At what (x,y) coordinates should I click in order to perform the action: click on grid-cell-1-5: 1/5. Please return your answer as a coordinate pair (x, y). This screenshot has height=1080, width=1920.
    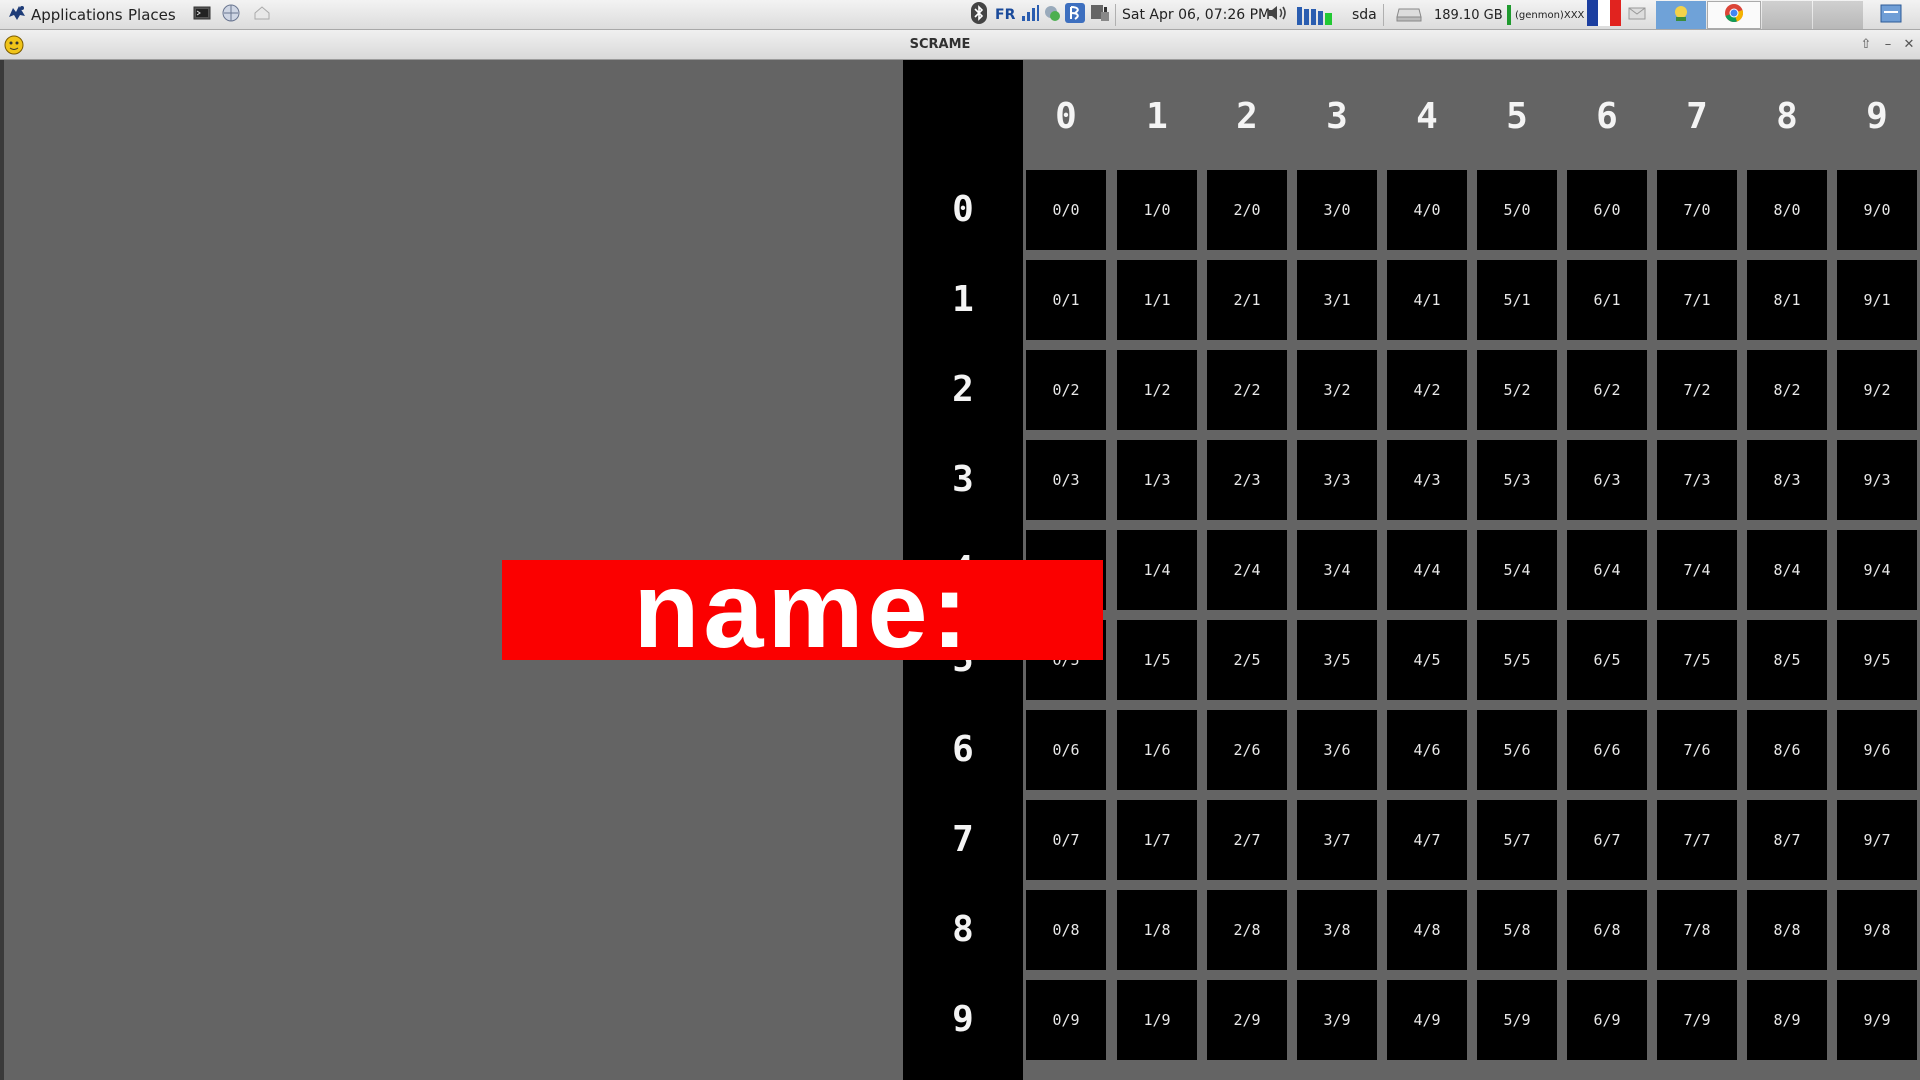
    Looking at the image, I should click on (1157, 660).